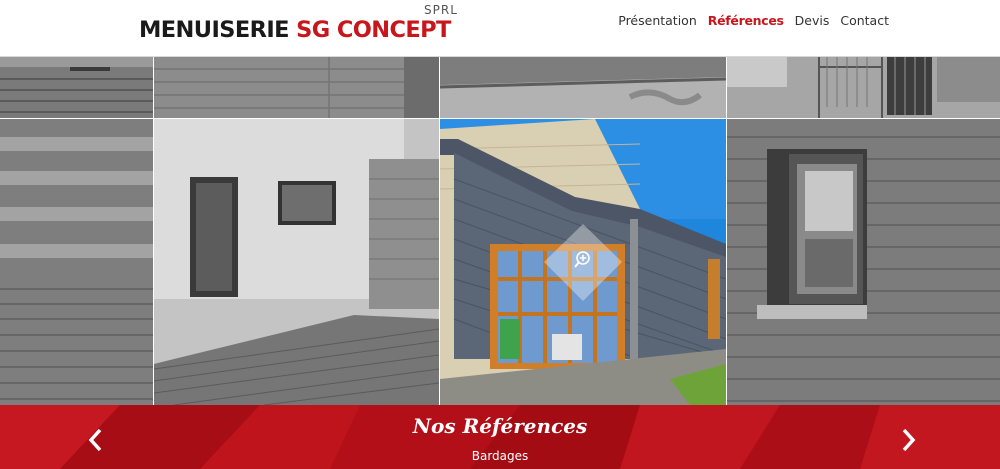 The height and width of the screenshot is (469, 1000). I want to click on chevron-right-icon, so click(909, 440).